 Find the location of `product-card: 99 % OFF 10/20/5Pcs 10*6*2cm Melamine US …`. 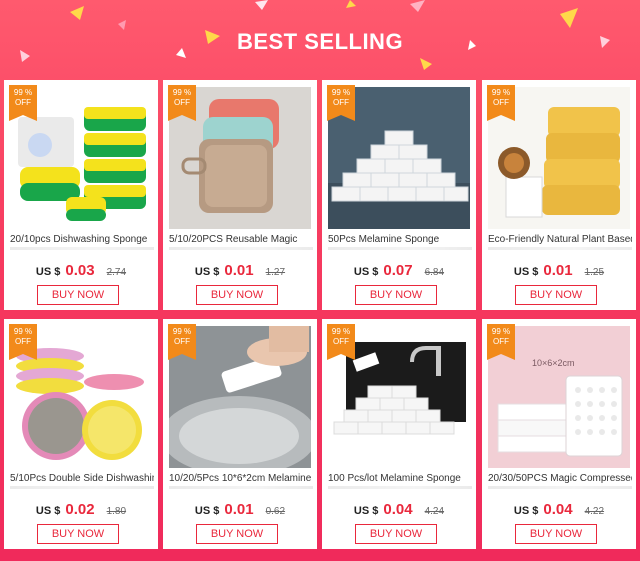

product-card: 99 % OFF 10/20/5Pcs 10*6*2cm Melamine US … is located at coordinates (240, 434).